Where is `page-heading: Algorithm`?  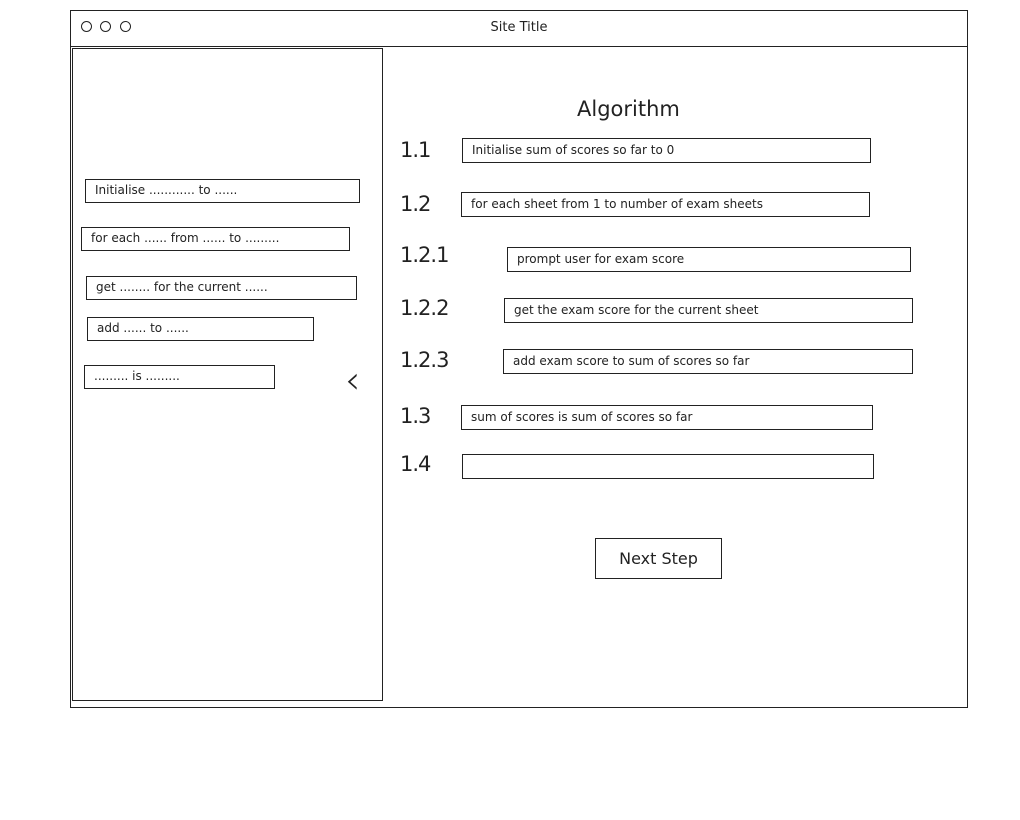 page-heading: Algorithm is located at coordinates (628, 109).